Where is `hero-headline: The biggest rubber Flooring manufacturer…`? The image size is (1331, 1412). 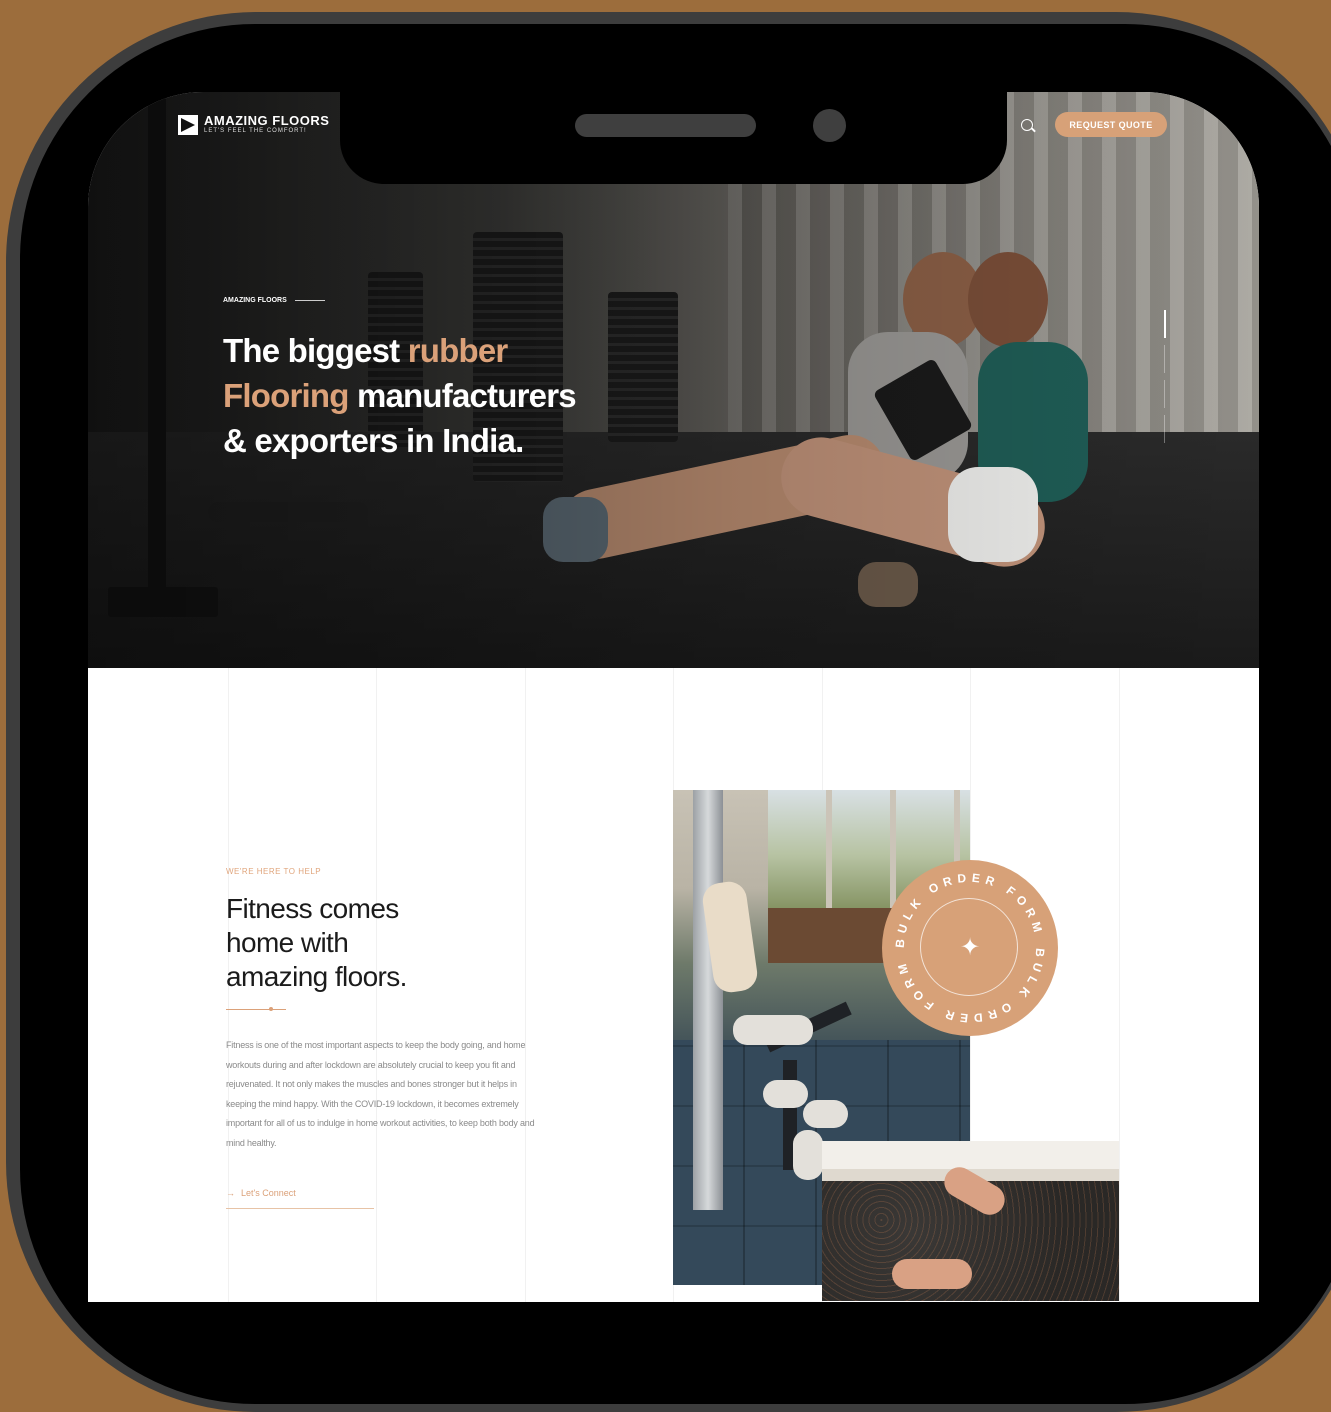 hero-headline: The biggest rubber Flooring manufacturer… is located at coordinates (400, 395).